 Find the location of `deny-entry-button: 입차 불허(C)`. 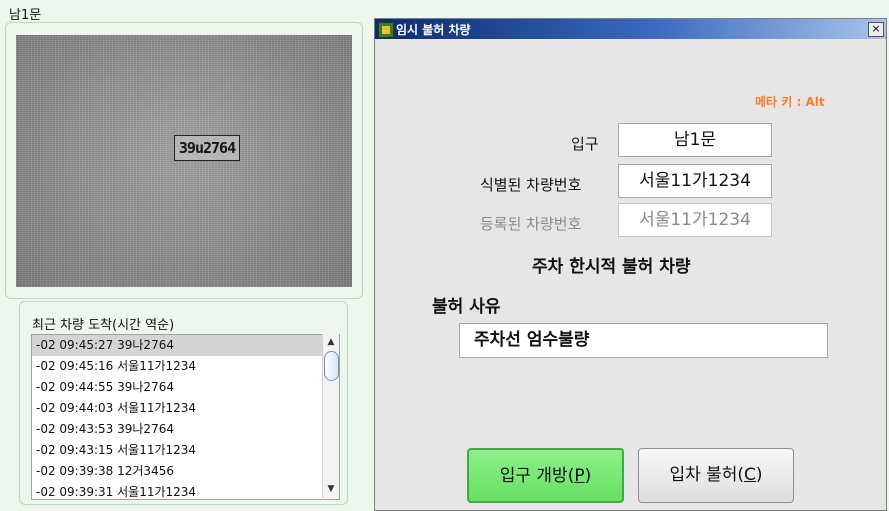

deny-entry-button: 입차 불허(C) is located at coordinates (716, 475).